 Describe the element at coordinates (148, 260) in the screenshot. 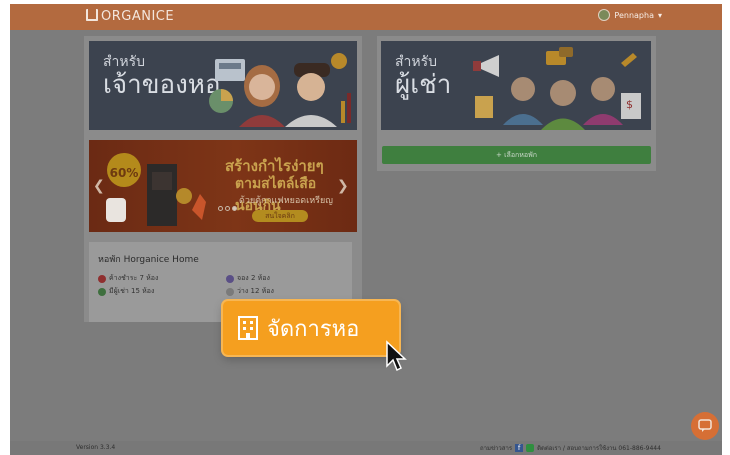

I see `dorm-title: หอพัก Horganice Home` at that location.